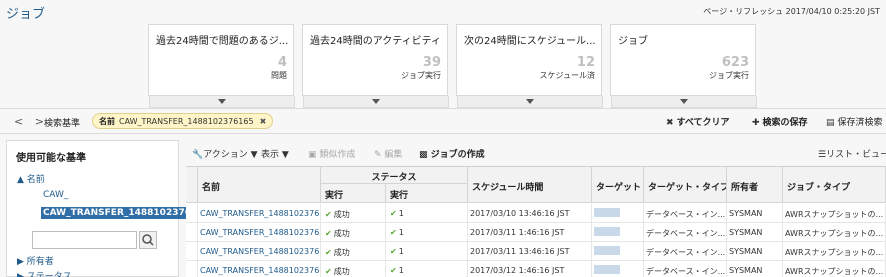 The height and width of the screenshot is (277, 886). What do you see at coordinates (375, 66) in the screenshot?
I see `card-activity: 過去24時間のアクティビティ 39 ジョブ実行` at bounding box center [375, 66].